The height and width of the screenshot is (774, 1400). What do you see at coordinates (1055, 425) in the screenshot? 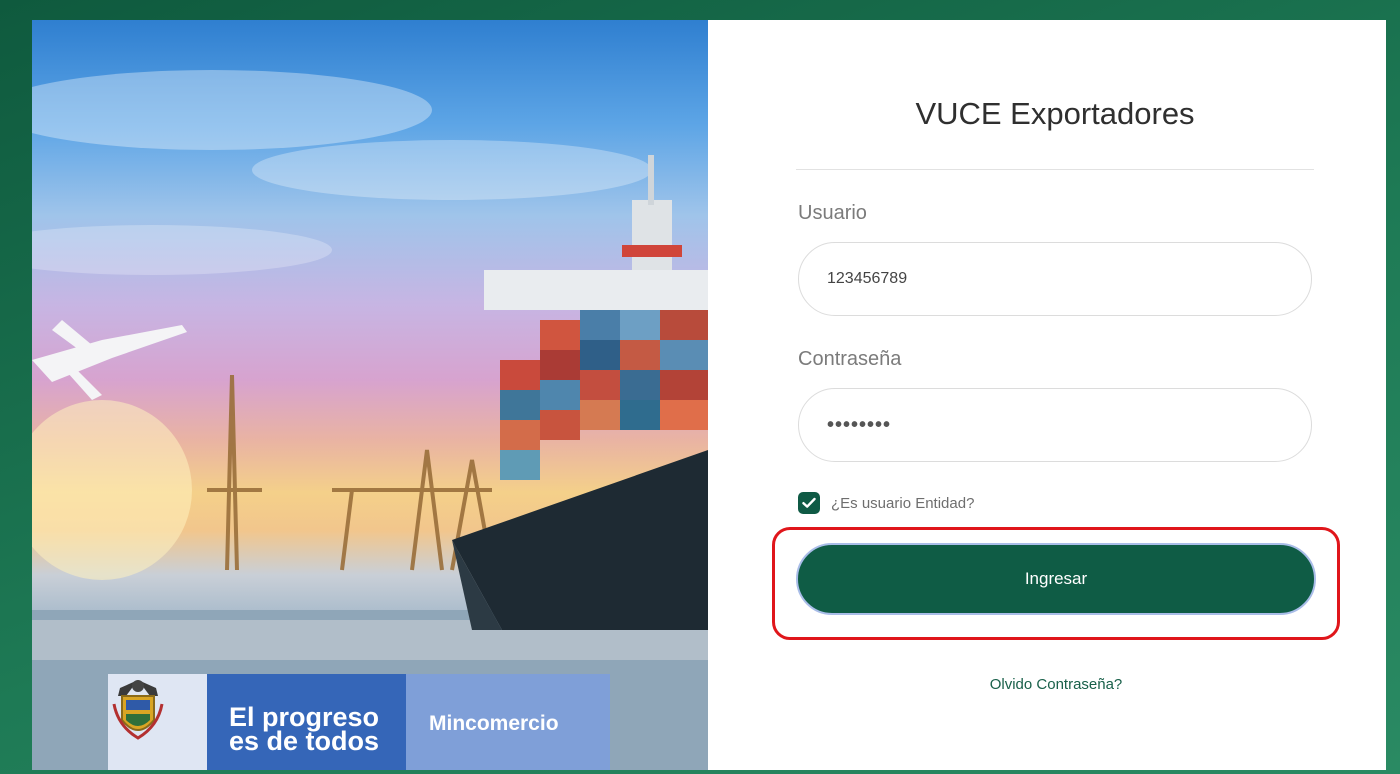
I see `password-input: ••••••••` at bounding box center [1055, 425].